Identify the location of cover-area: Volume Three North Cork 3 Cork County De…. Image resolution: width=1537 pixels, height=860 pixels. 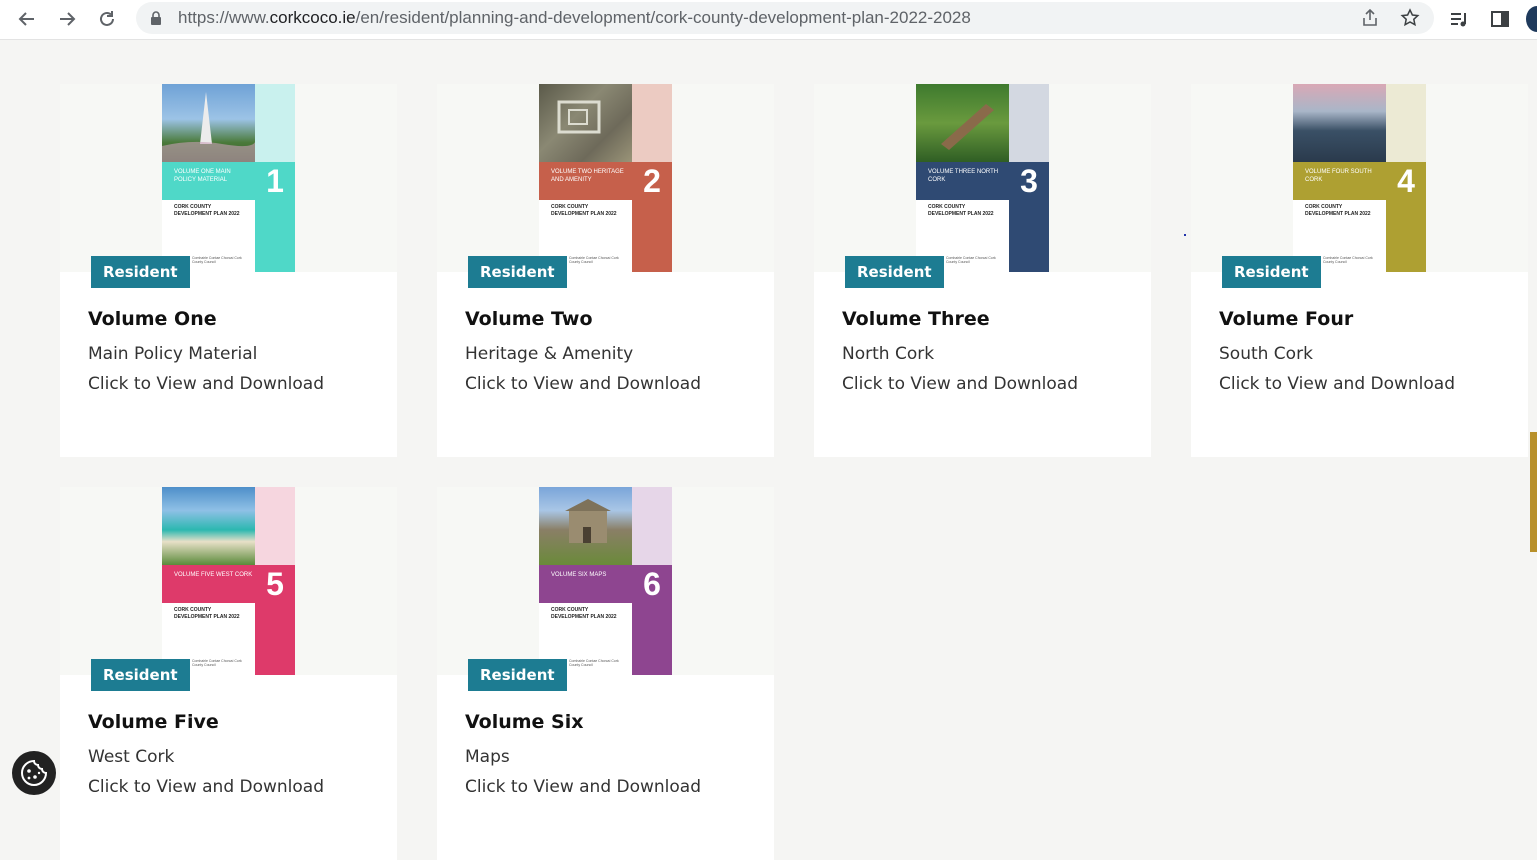
(982, 178).